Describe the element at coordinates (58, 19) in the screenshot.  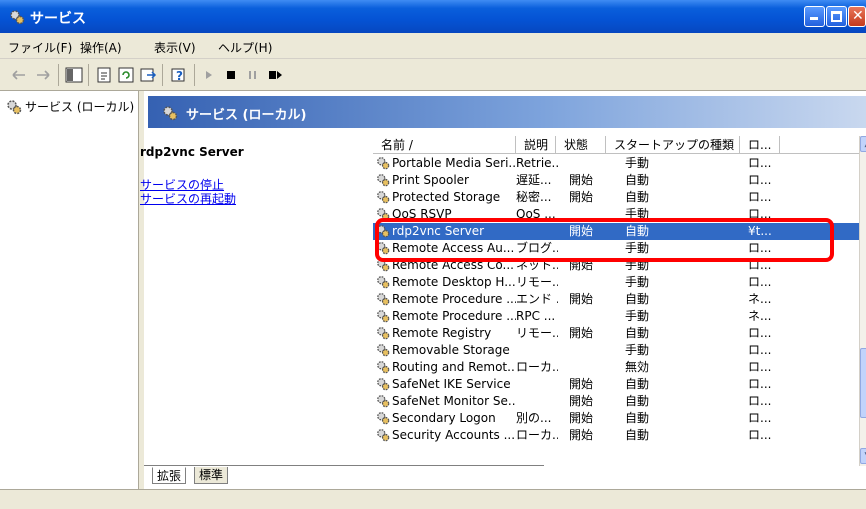
I see `window-title: サービス` at that location.